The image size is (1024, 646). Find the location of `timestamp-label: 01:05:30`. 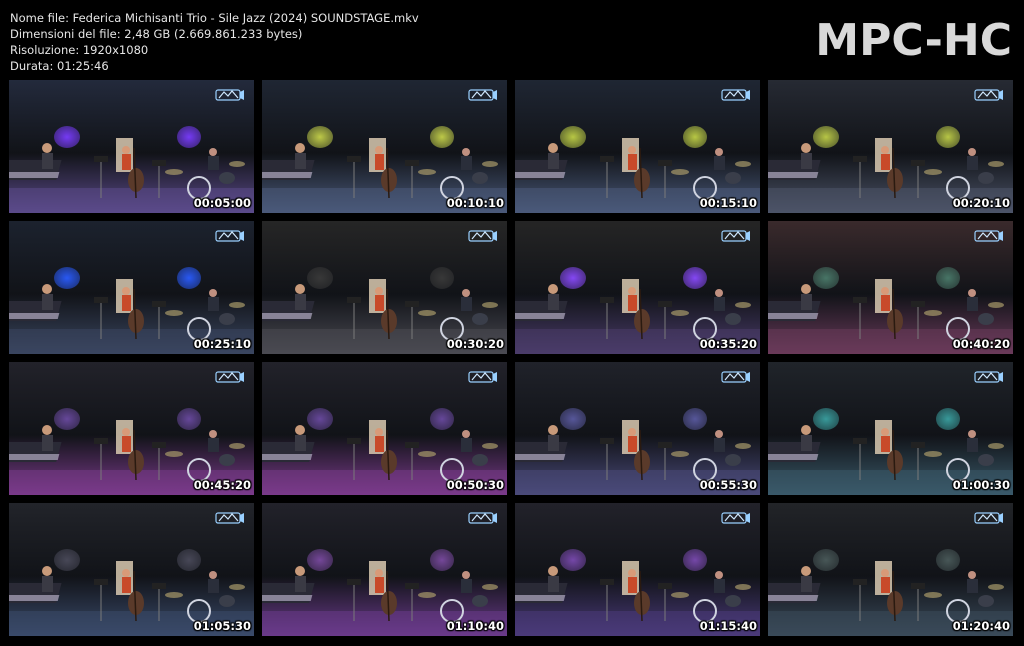

timestamp-label: 01:05:30 is located at coordinates (222, 626).